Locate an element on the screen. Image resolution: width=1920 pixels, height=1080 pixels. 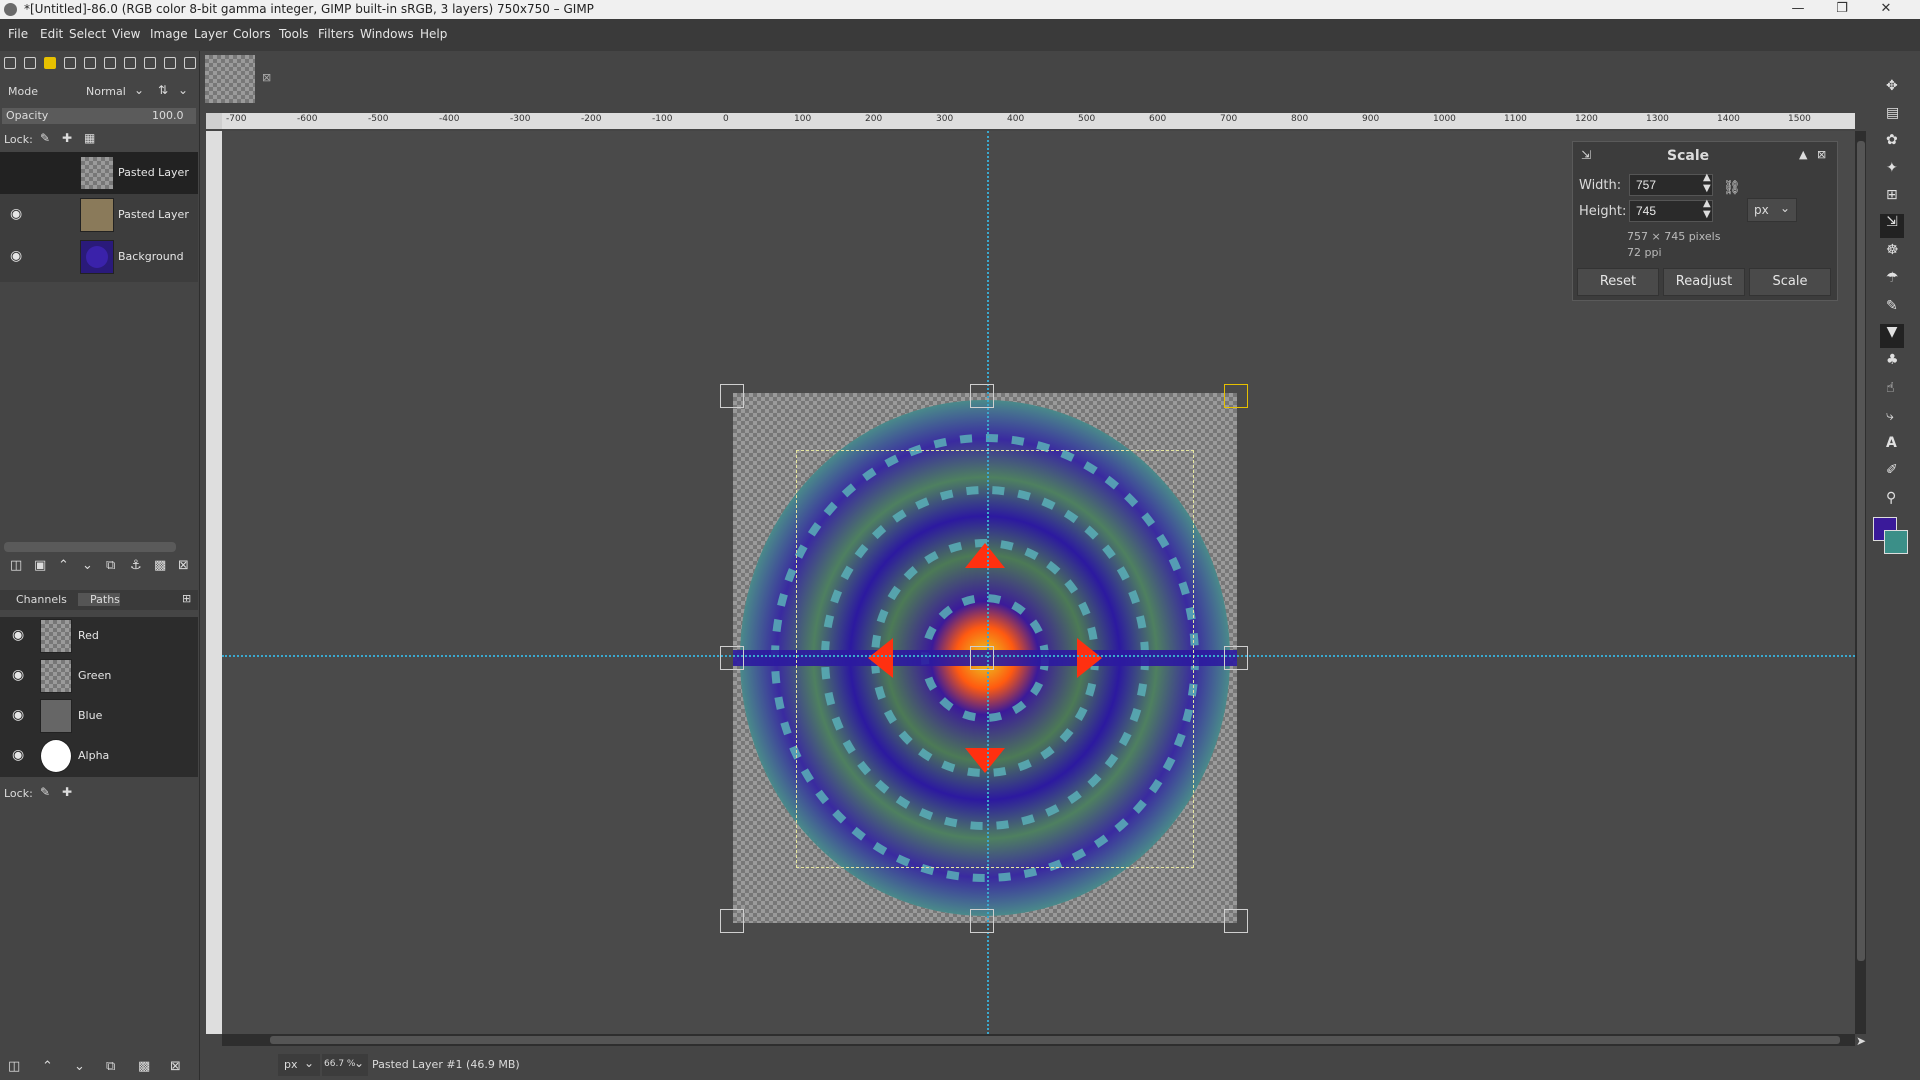
close-dialog-icon: ⊠ is located at coordinates (1821, 154).